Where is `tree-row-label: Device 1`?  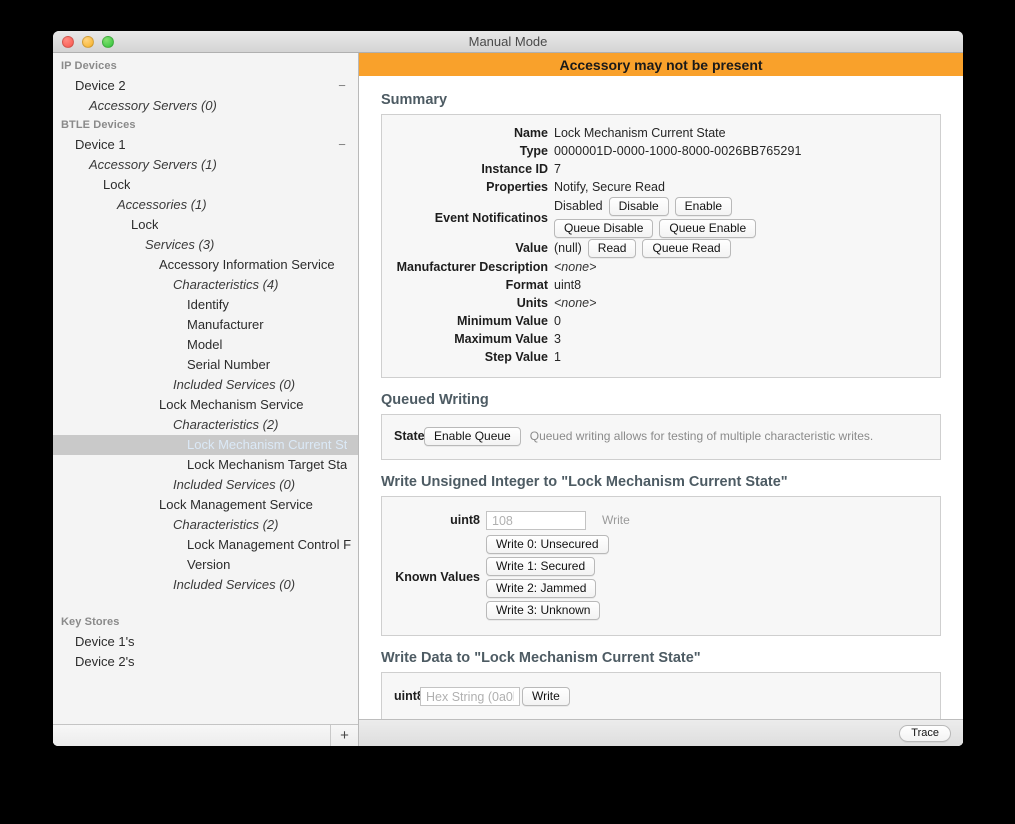
tree-row-label: Device 1 is located at coordinates (100, 144).